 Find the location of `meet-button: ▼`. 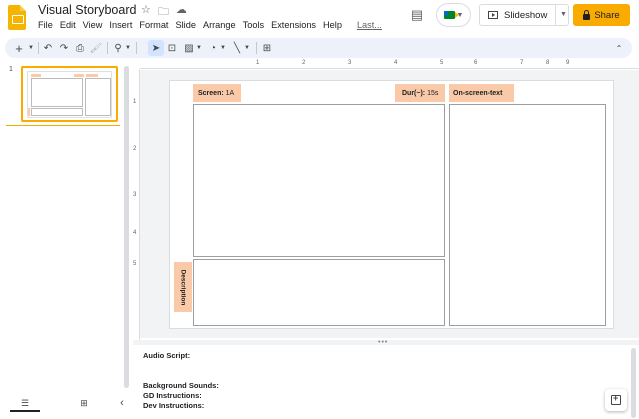

meet-button: ▼ is located at coordinates (453, 15).